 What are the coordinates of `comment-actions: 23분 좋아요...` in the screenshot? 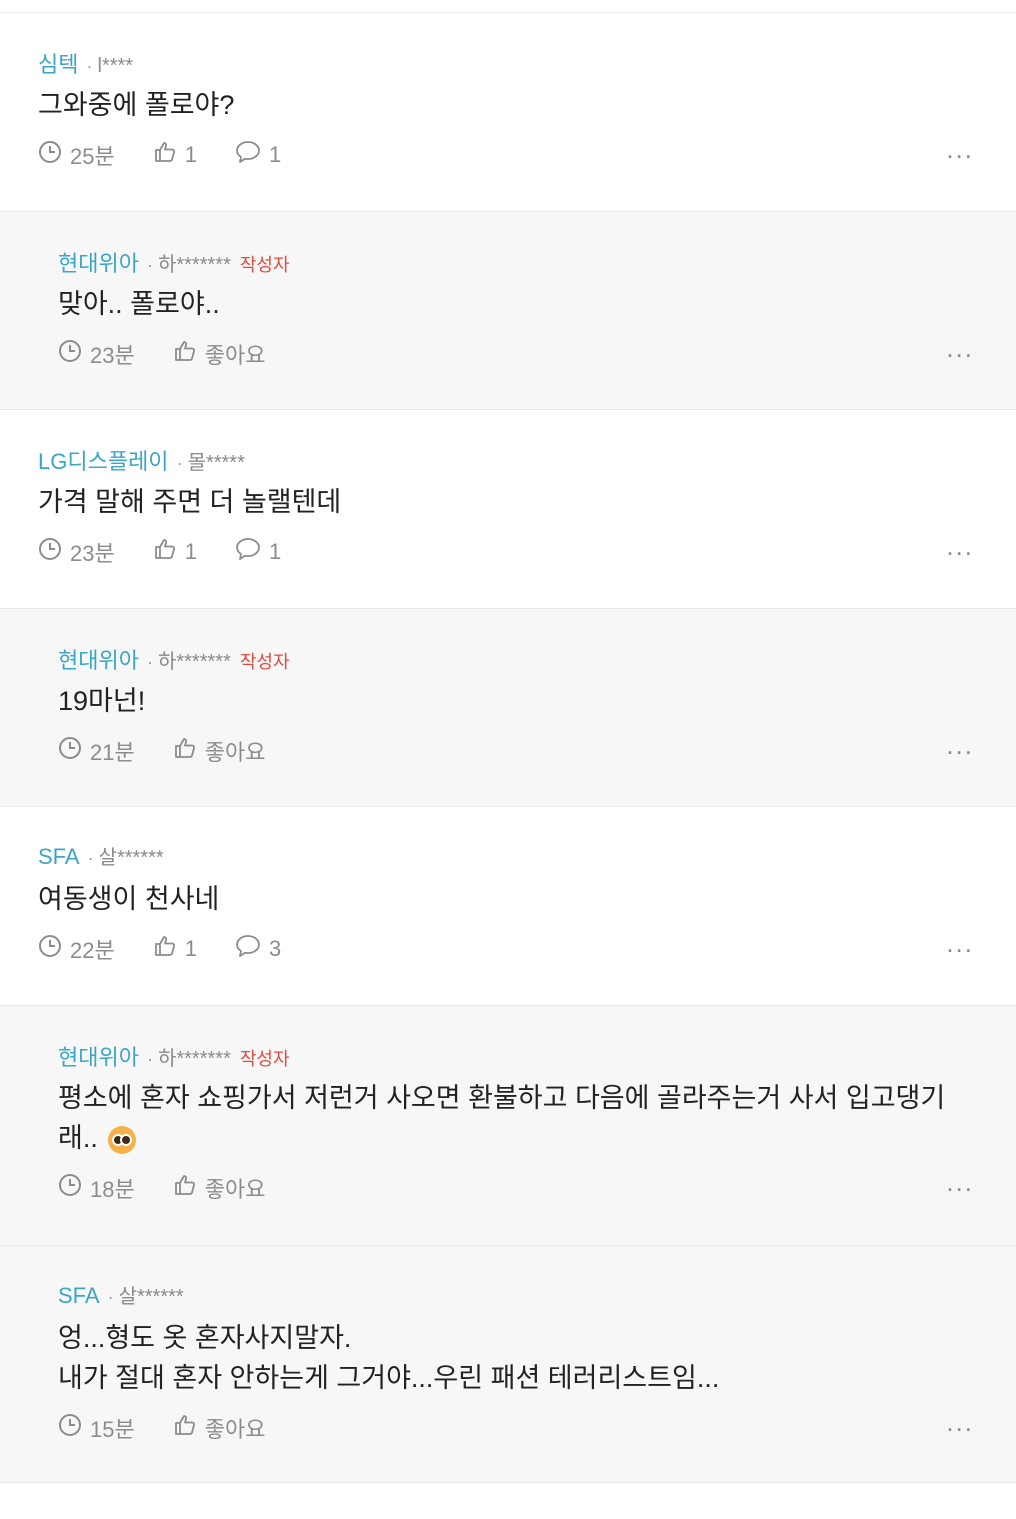 It's located at (537, 352).